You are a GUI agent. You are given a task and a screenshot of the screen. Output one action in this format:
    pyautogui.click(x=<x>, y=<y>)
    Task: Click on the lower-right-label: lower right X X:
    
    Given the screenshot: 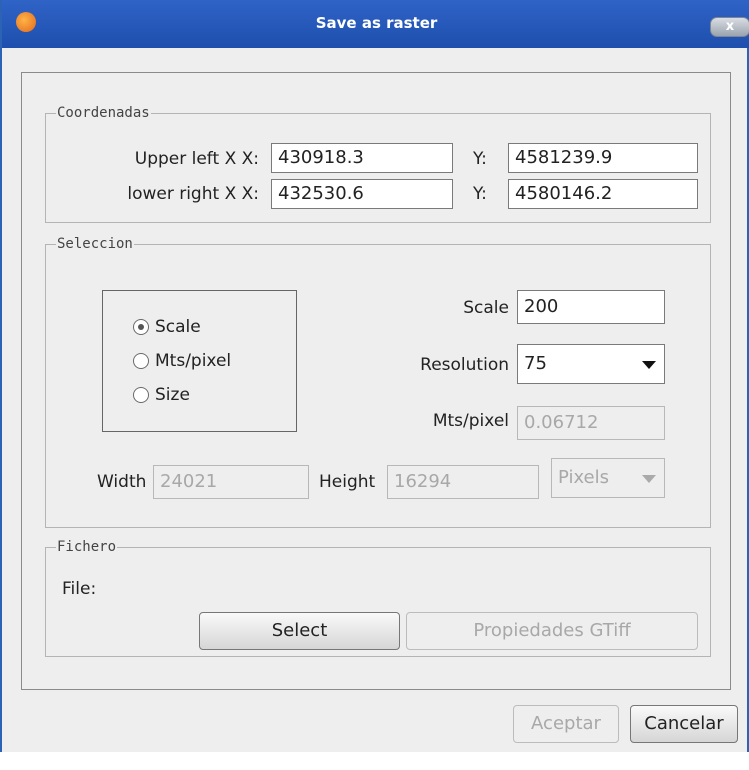 What is the action you would take?
    pyautogui.click(x=193, y=194)
    